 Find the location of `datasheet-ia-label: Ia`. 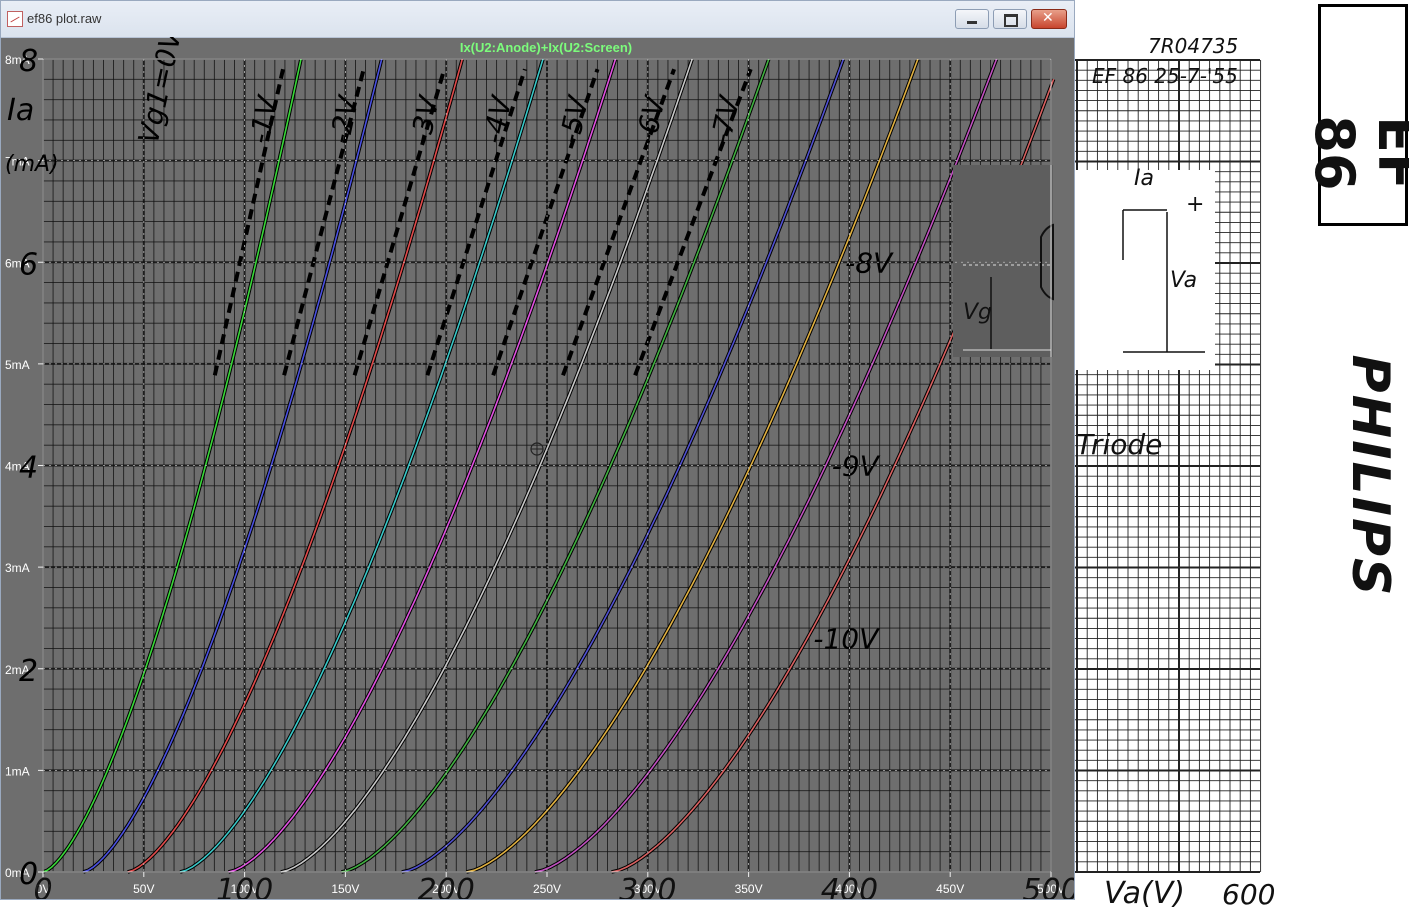

datasheet-ia-label: Ia is located at coordinates (1144, 178).